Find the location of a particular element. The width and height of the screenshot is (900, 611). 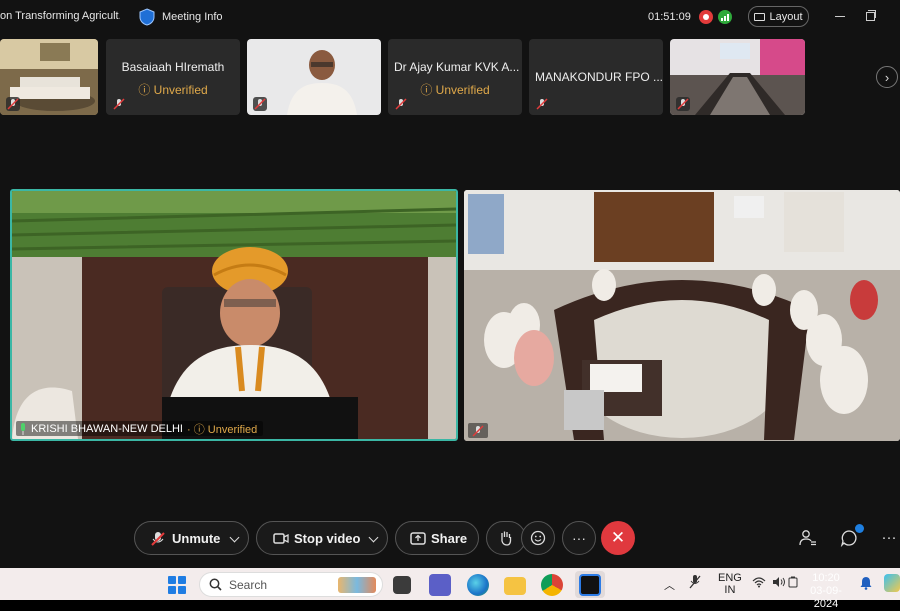

chat-notification-badge is located at coordinates (859, 528).